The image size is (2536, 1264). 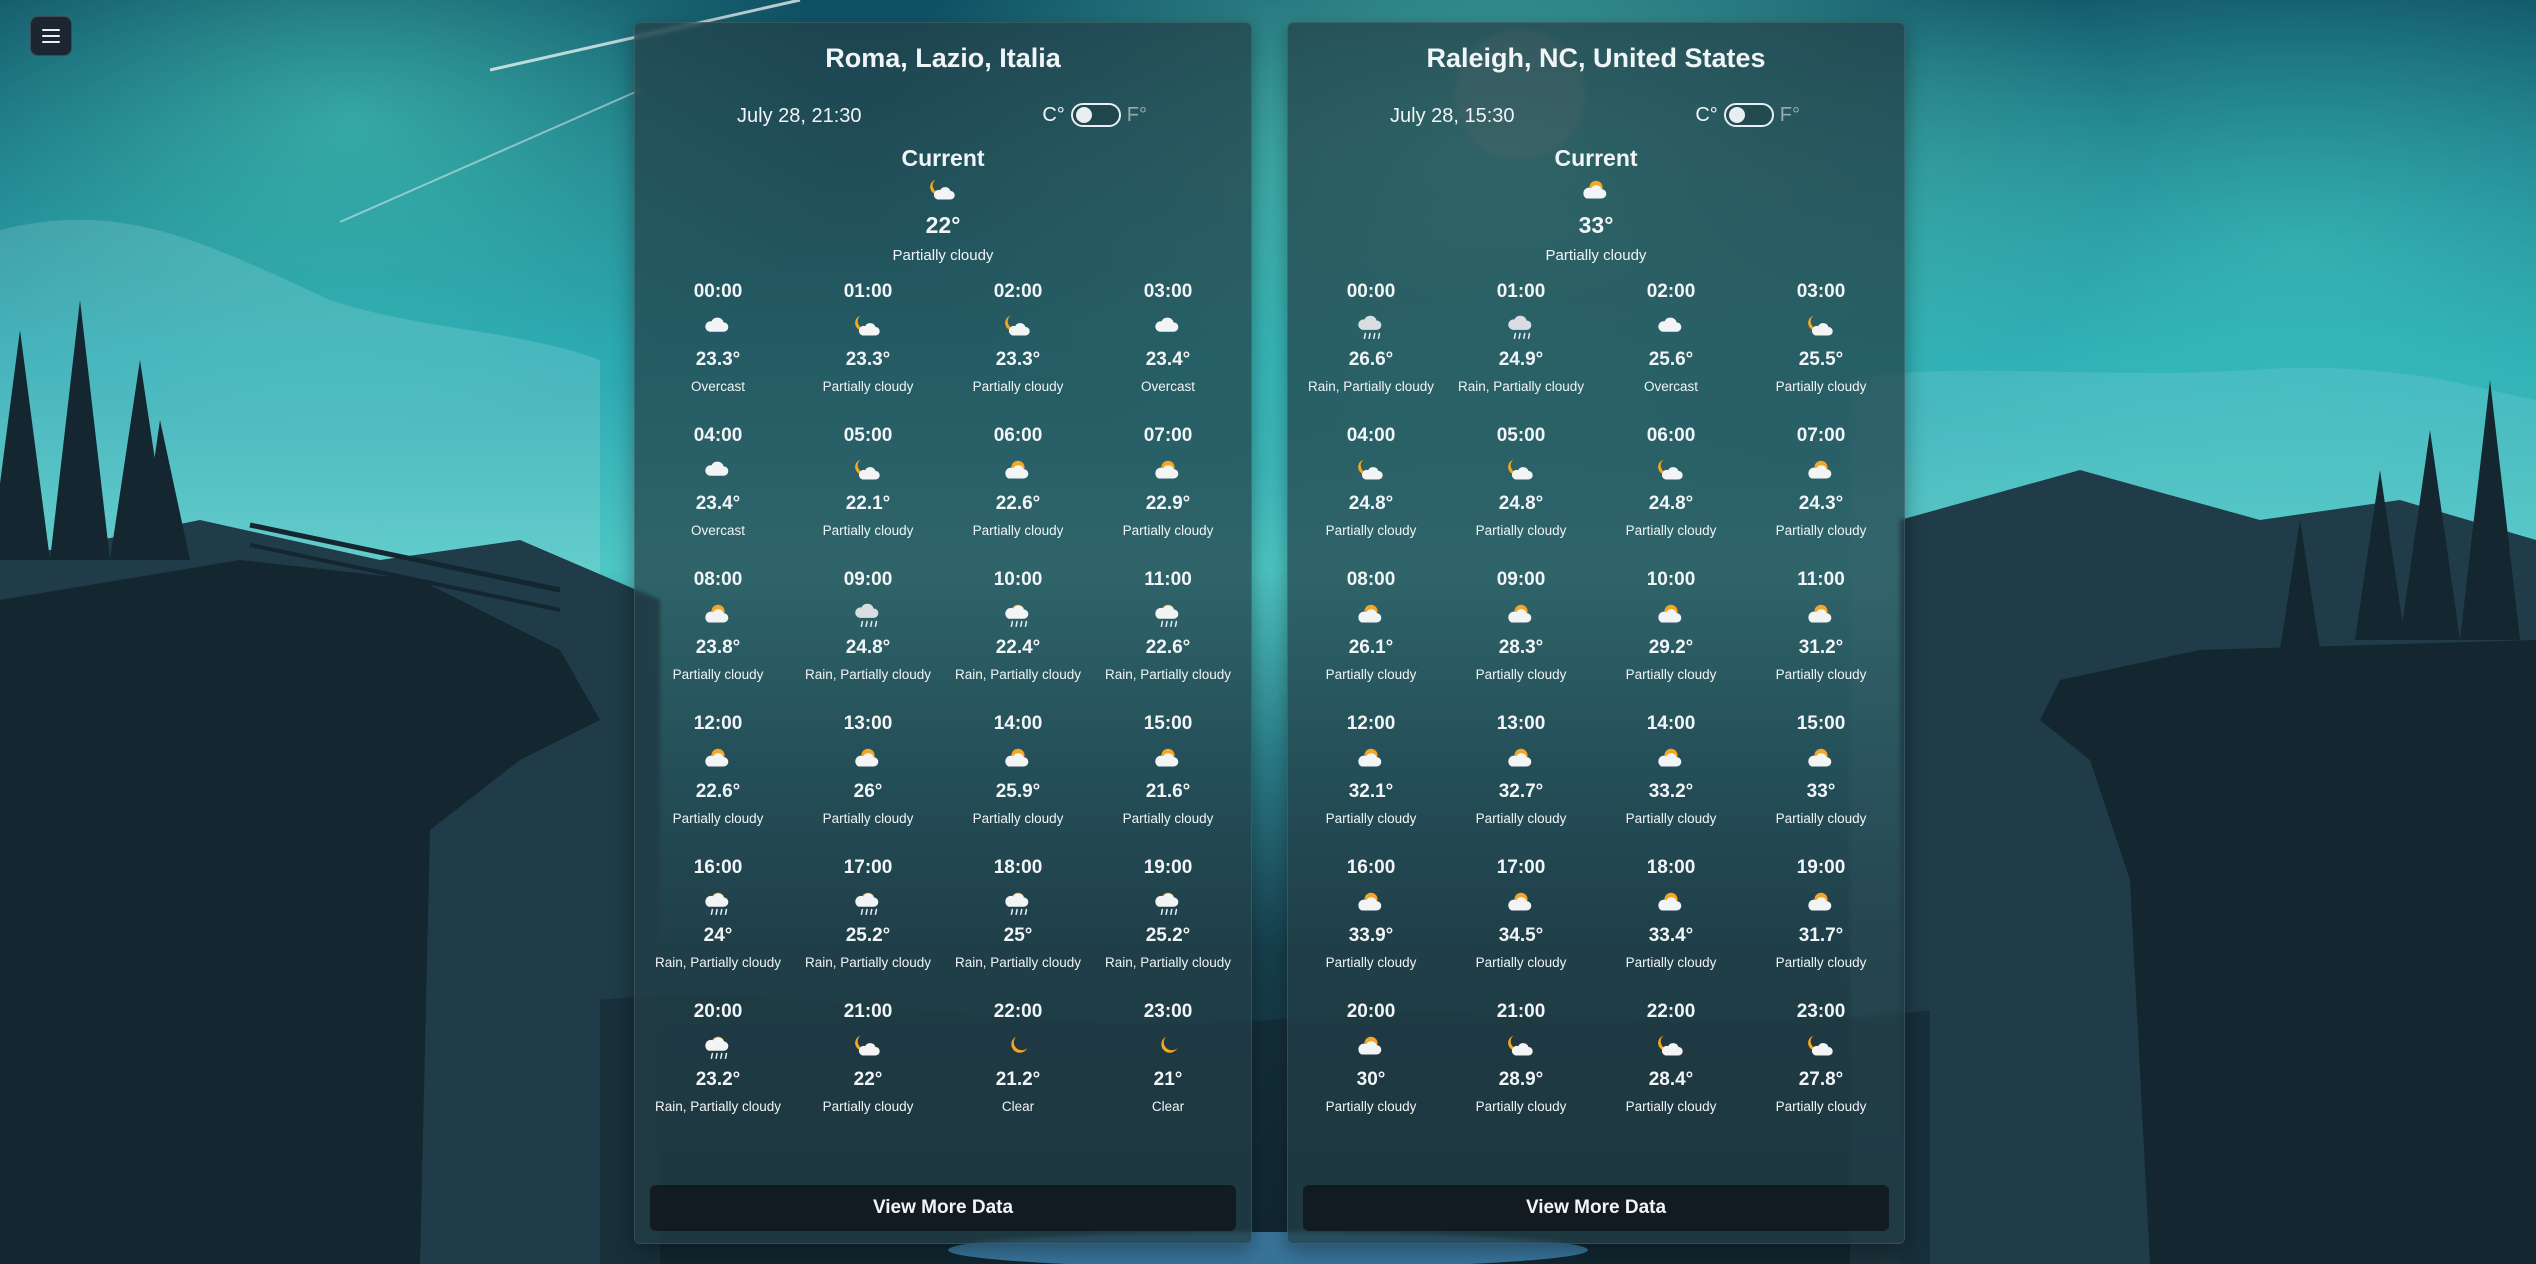 What do you see at coordinates (718, 935) in the screenshot?
I see `hour-temp: 24°` at bounding box center [718, 935].